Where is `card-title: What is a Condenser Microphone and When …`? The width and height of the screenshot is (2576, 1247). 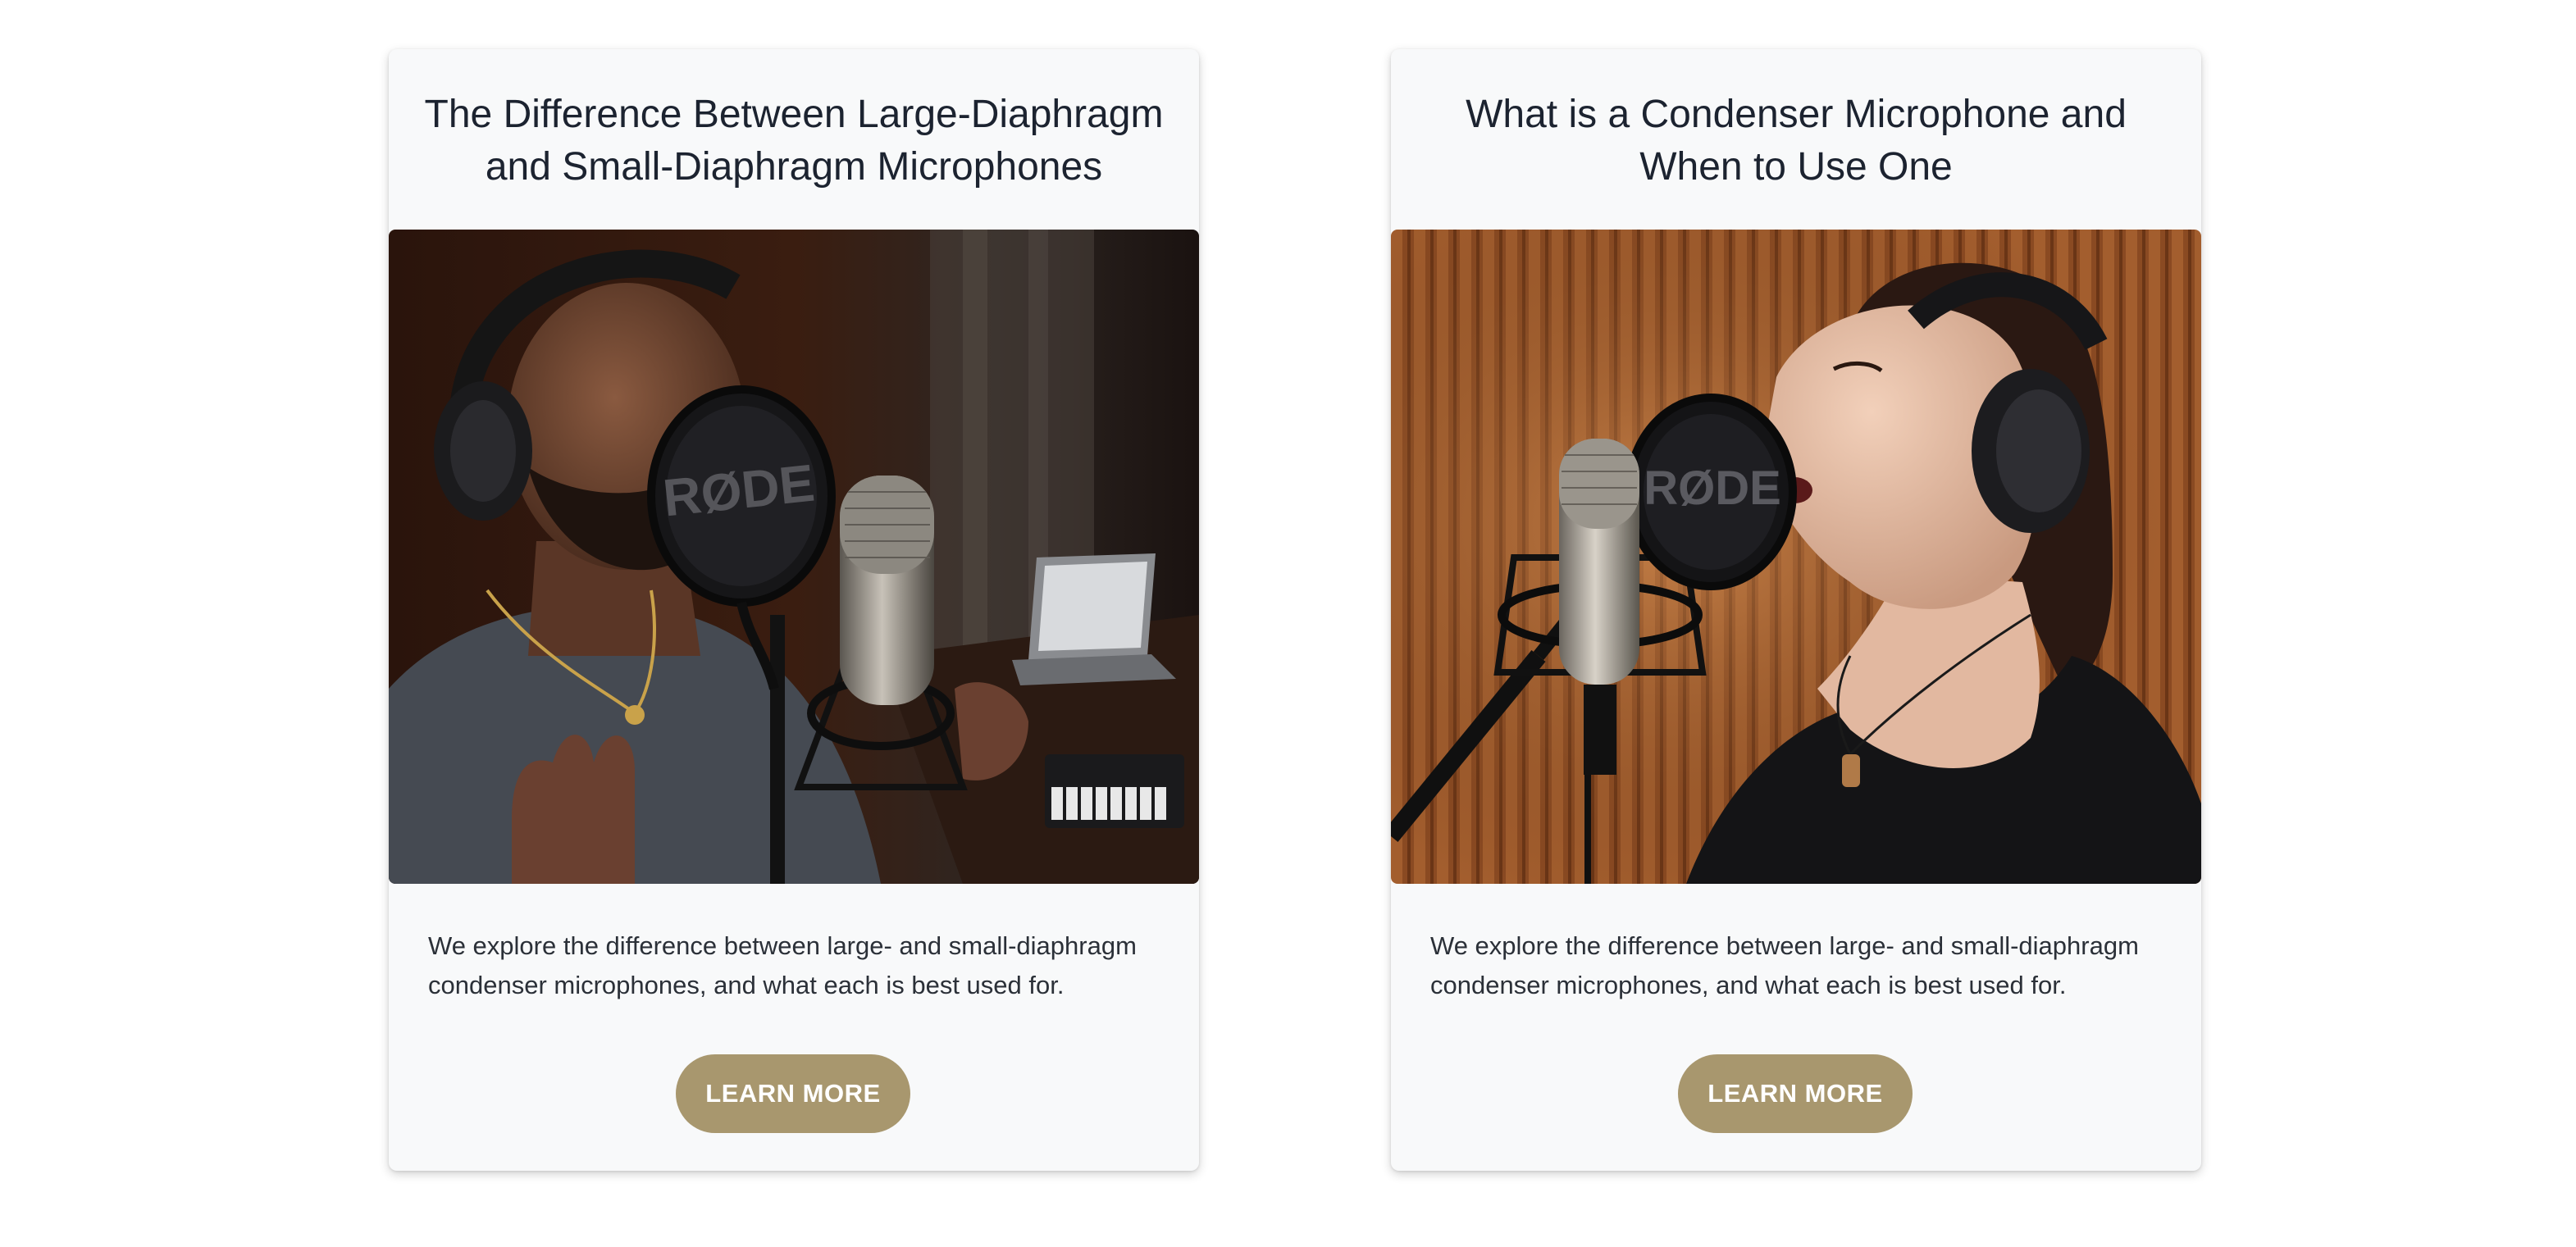
card-title: What is a Condenser Microphone and When … is located at coordinates (1796, 141).